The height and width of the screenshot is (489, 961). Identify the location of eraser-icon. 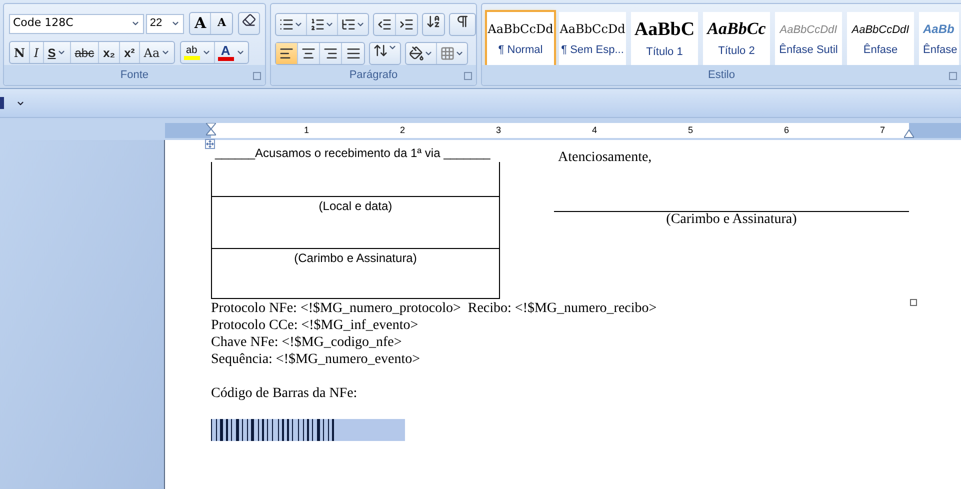
(249, 20).